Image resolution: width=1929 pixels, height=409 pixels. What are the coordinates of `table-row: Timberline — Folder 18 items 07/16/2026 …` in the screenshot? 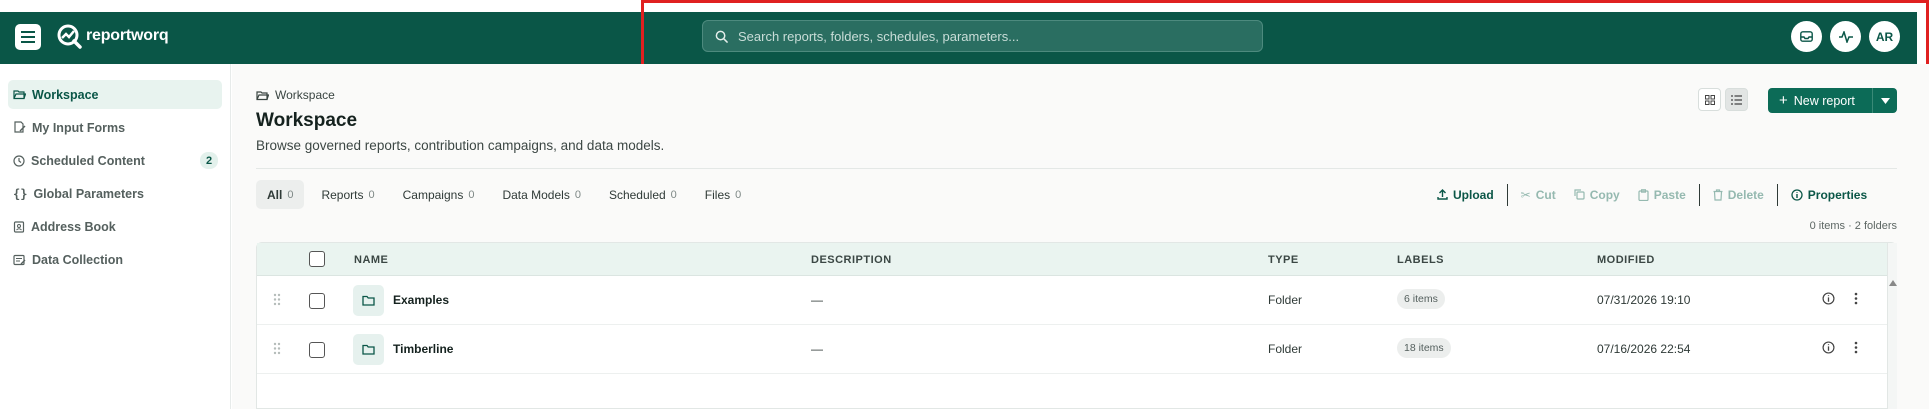 It's located at (1072, 349).